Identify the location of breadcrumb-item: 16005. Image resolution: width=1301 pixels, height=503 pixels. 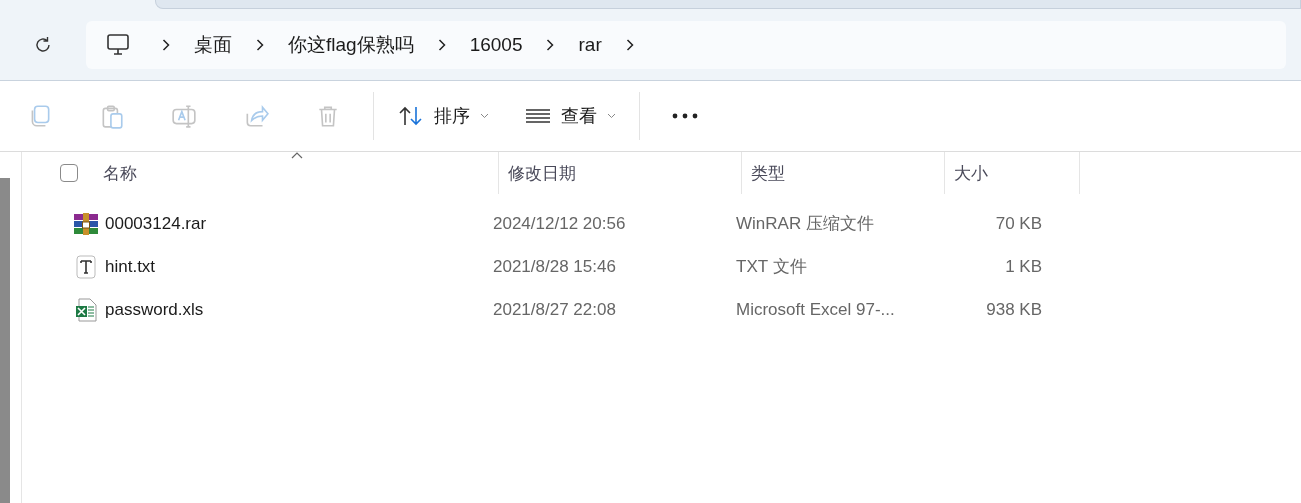
(496, 45).